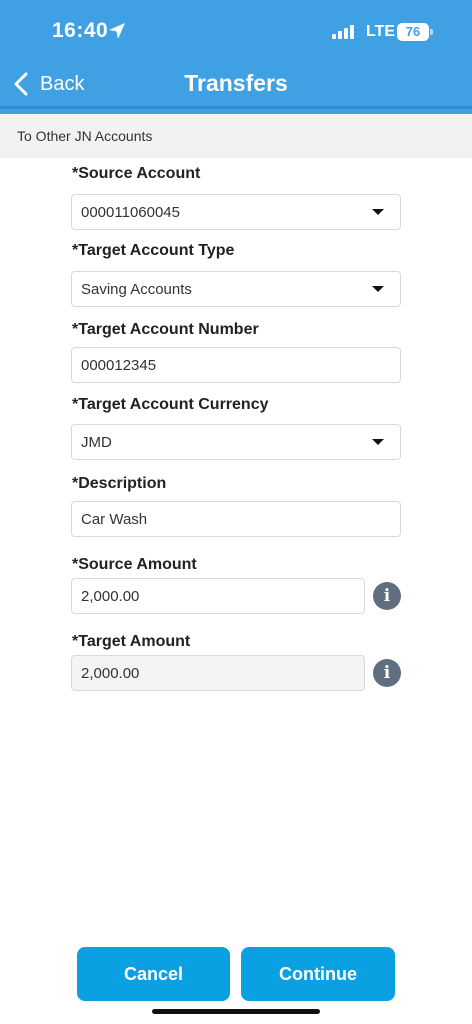 This screenshot has width=472, height=1024. I want to click on target-amount-label: *Target Amount, so click(131, 641).